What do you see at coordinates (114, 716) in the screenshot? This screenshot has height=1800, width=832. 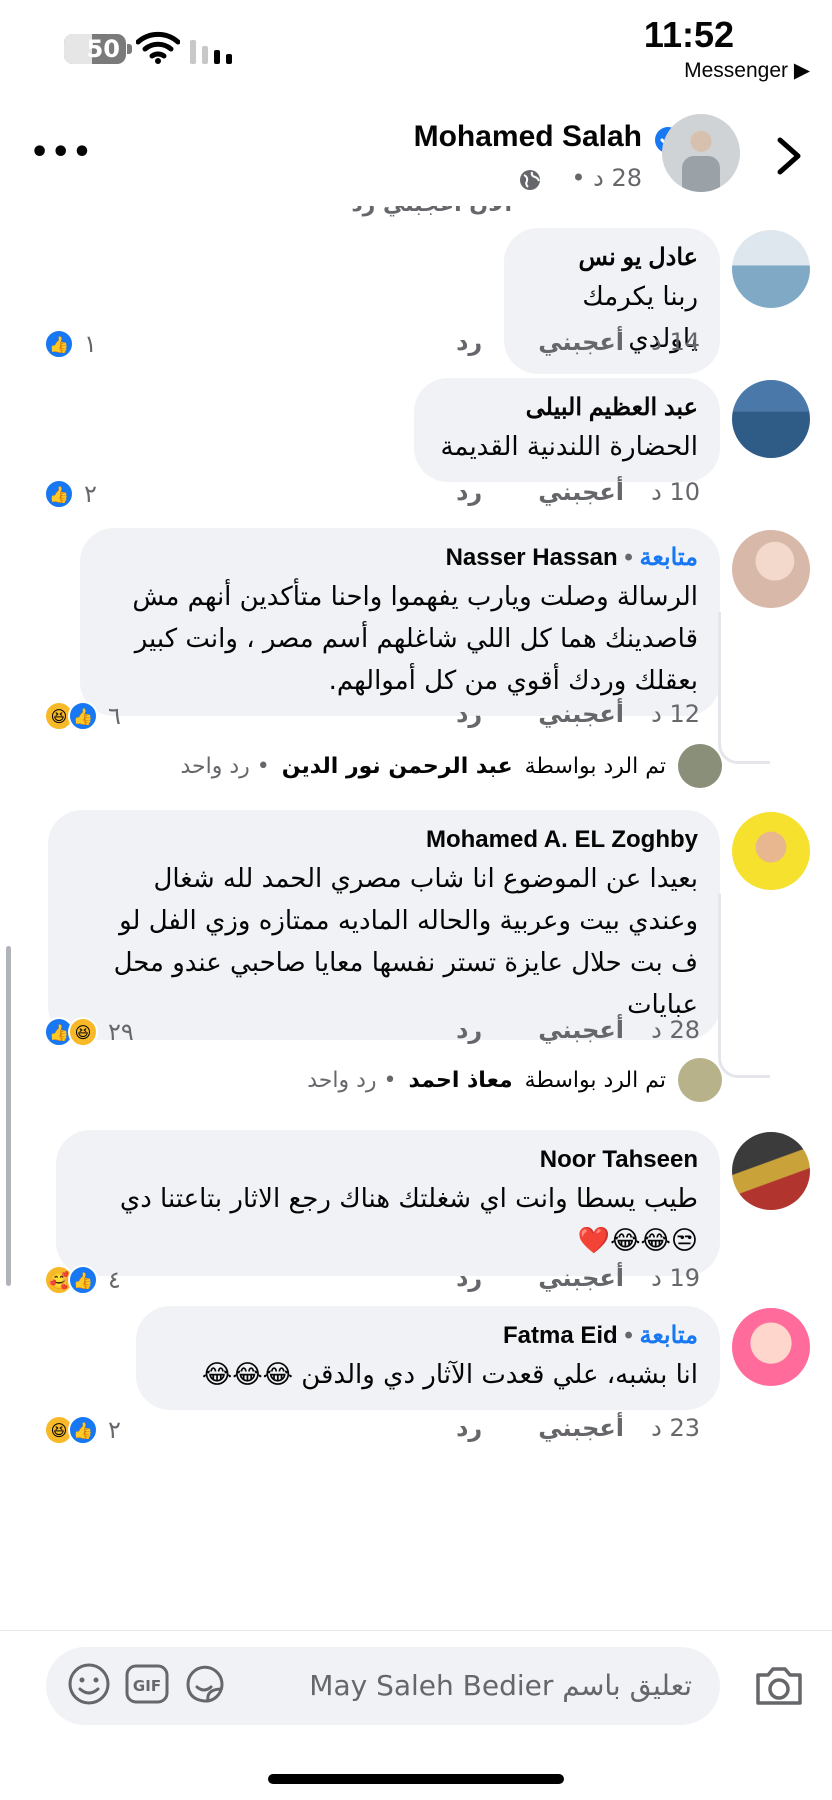 I see `reaction-count: ٦` at bounding box center [114, 716].